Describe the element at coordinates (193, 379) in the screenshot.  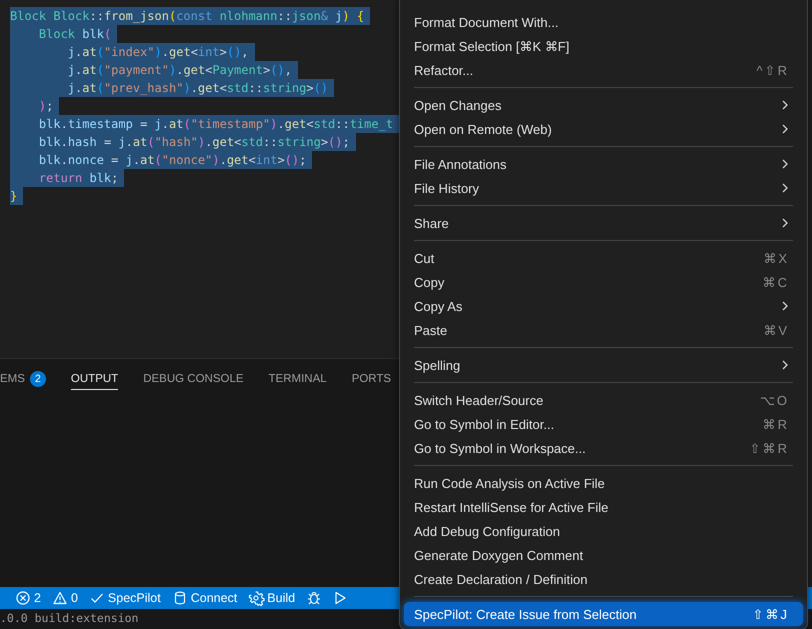
I see `panel-tab: DEBUG CONSOLE` at that location.